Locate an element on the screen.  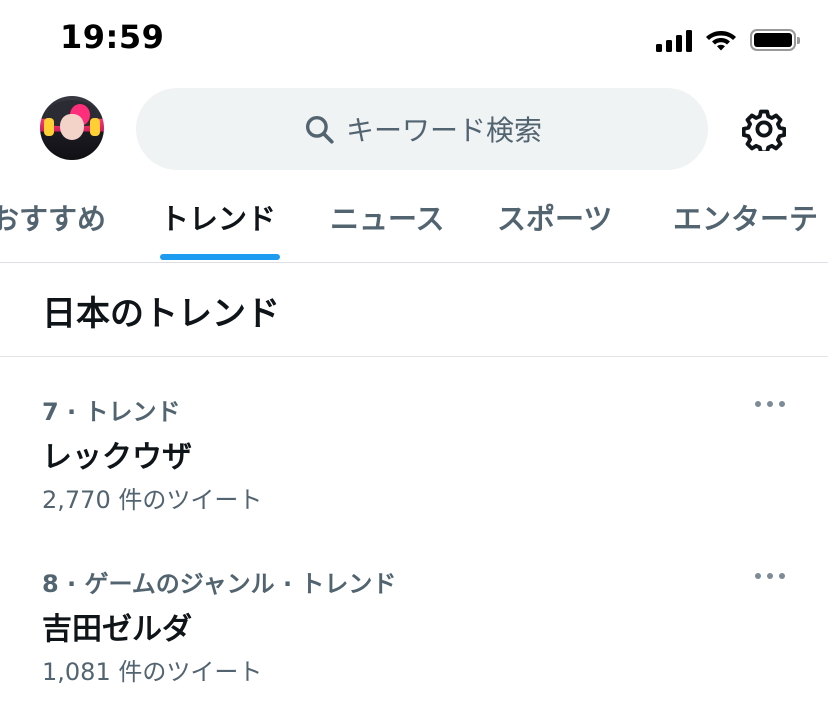
tabs-divider is located at coordinates (414, 262).